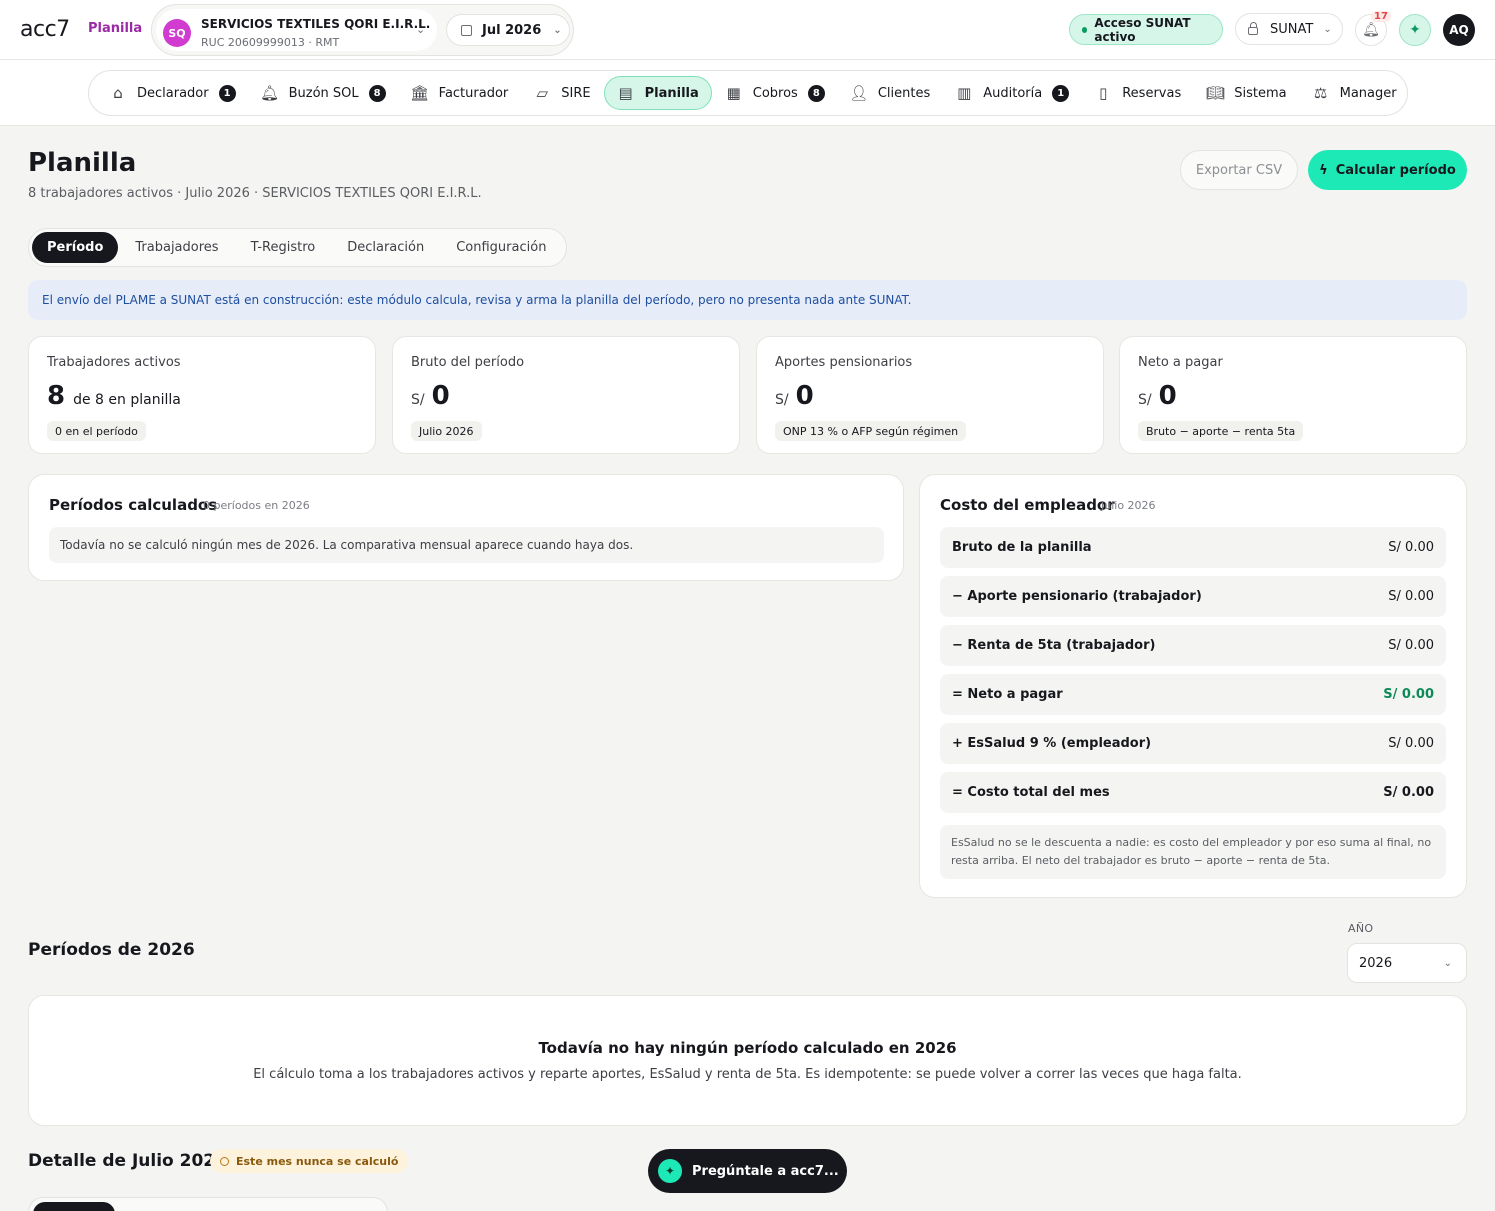 This screenshot has height=1211, width=1495. Describe the element at coordinates (859, 93) in the screenshot. I see `user-icon: 👤︎` at that location.